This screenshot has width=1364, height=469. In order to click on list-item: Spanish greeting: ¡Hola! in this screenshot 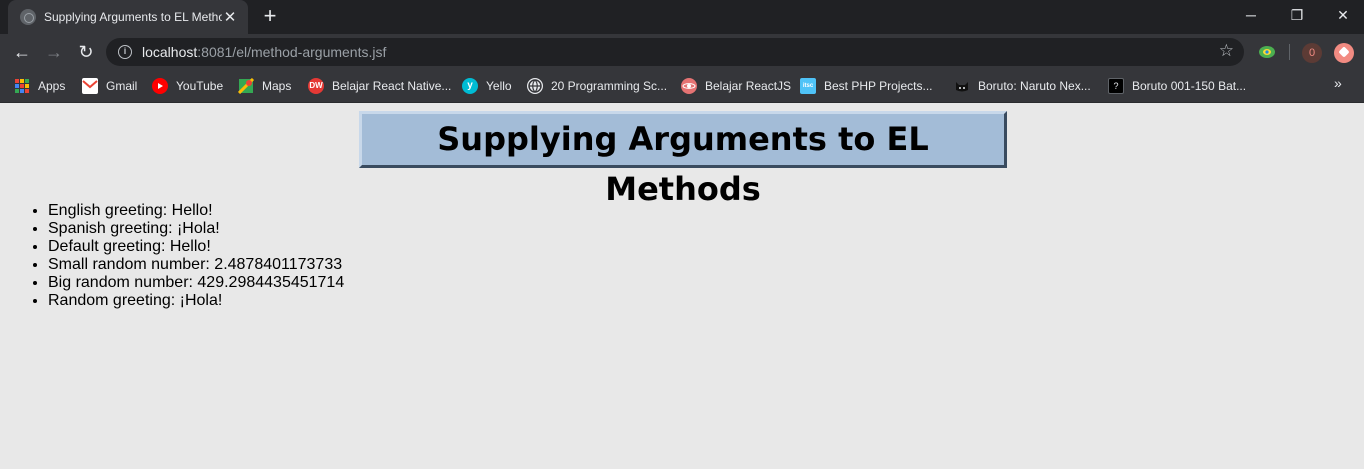, I will do `click(196, 229)`.